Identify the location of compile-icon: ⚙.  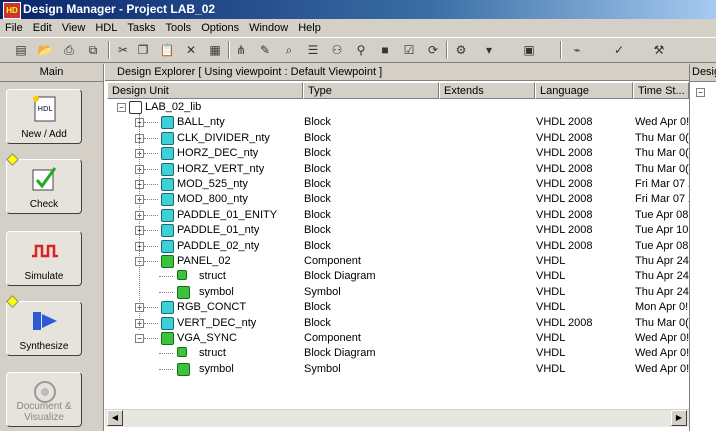
(461, 50).